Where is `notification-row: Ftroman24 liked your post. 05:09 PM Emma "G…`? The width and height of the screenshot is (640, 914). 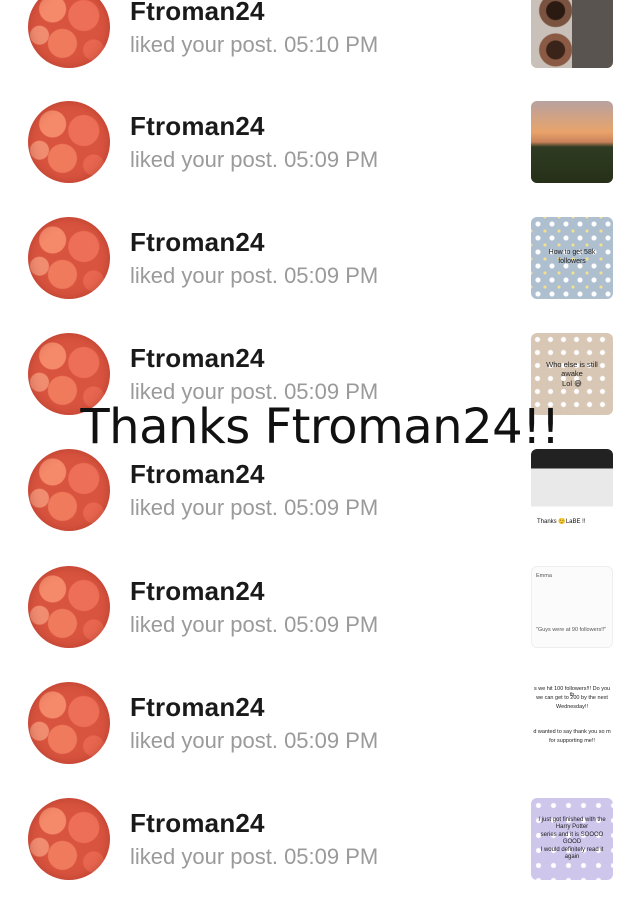 notification-row: Ftroman24 liked your post. 05:09 PM Emma "G… is located at coordinates (320, 624).